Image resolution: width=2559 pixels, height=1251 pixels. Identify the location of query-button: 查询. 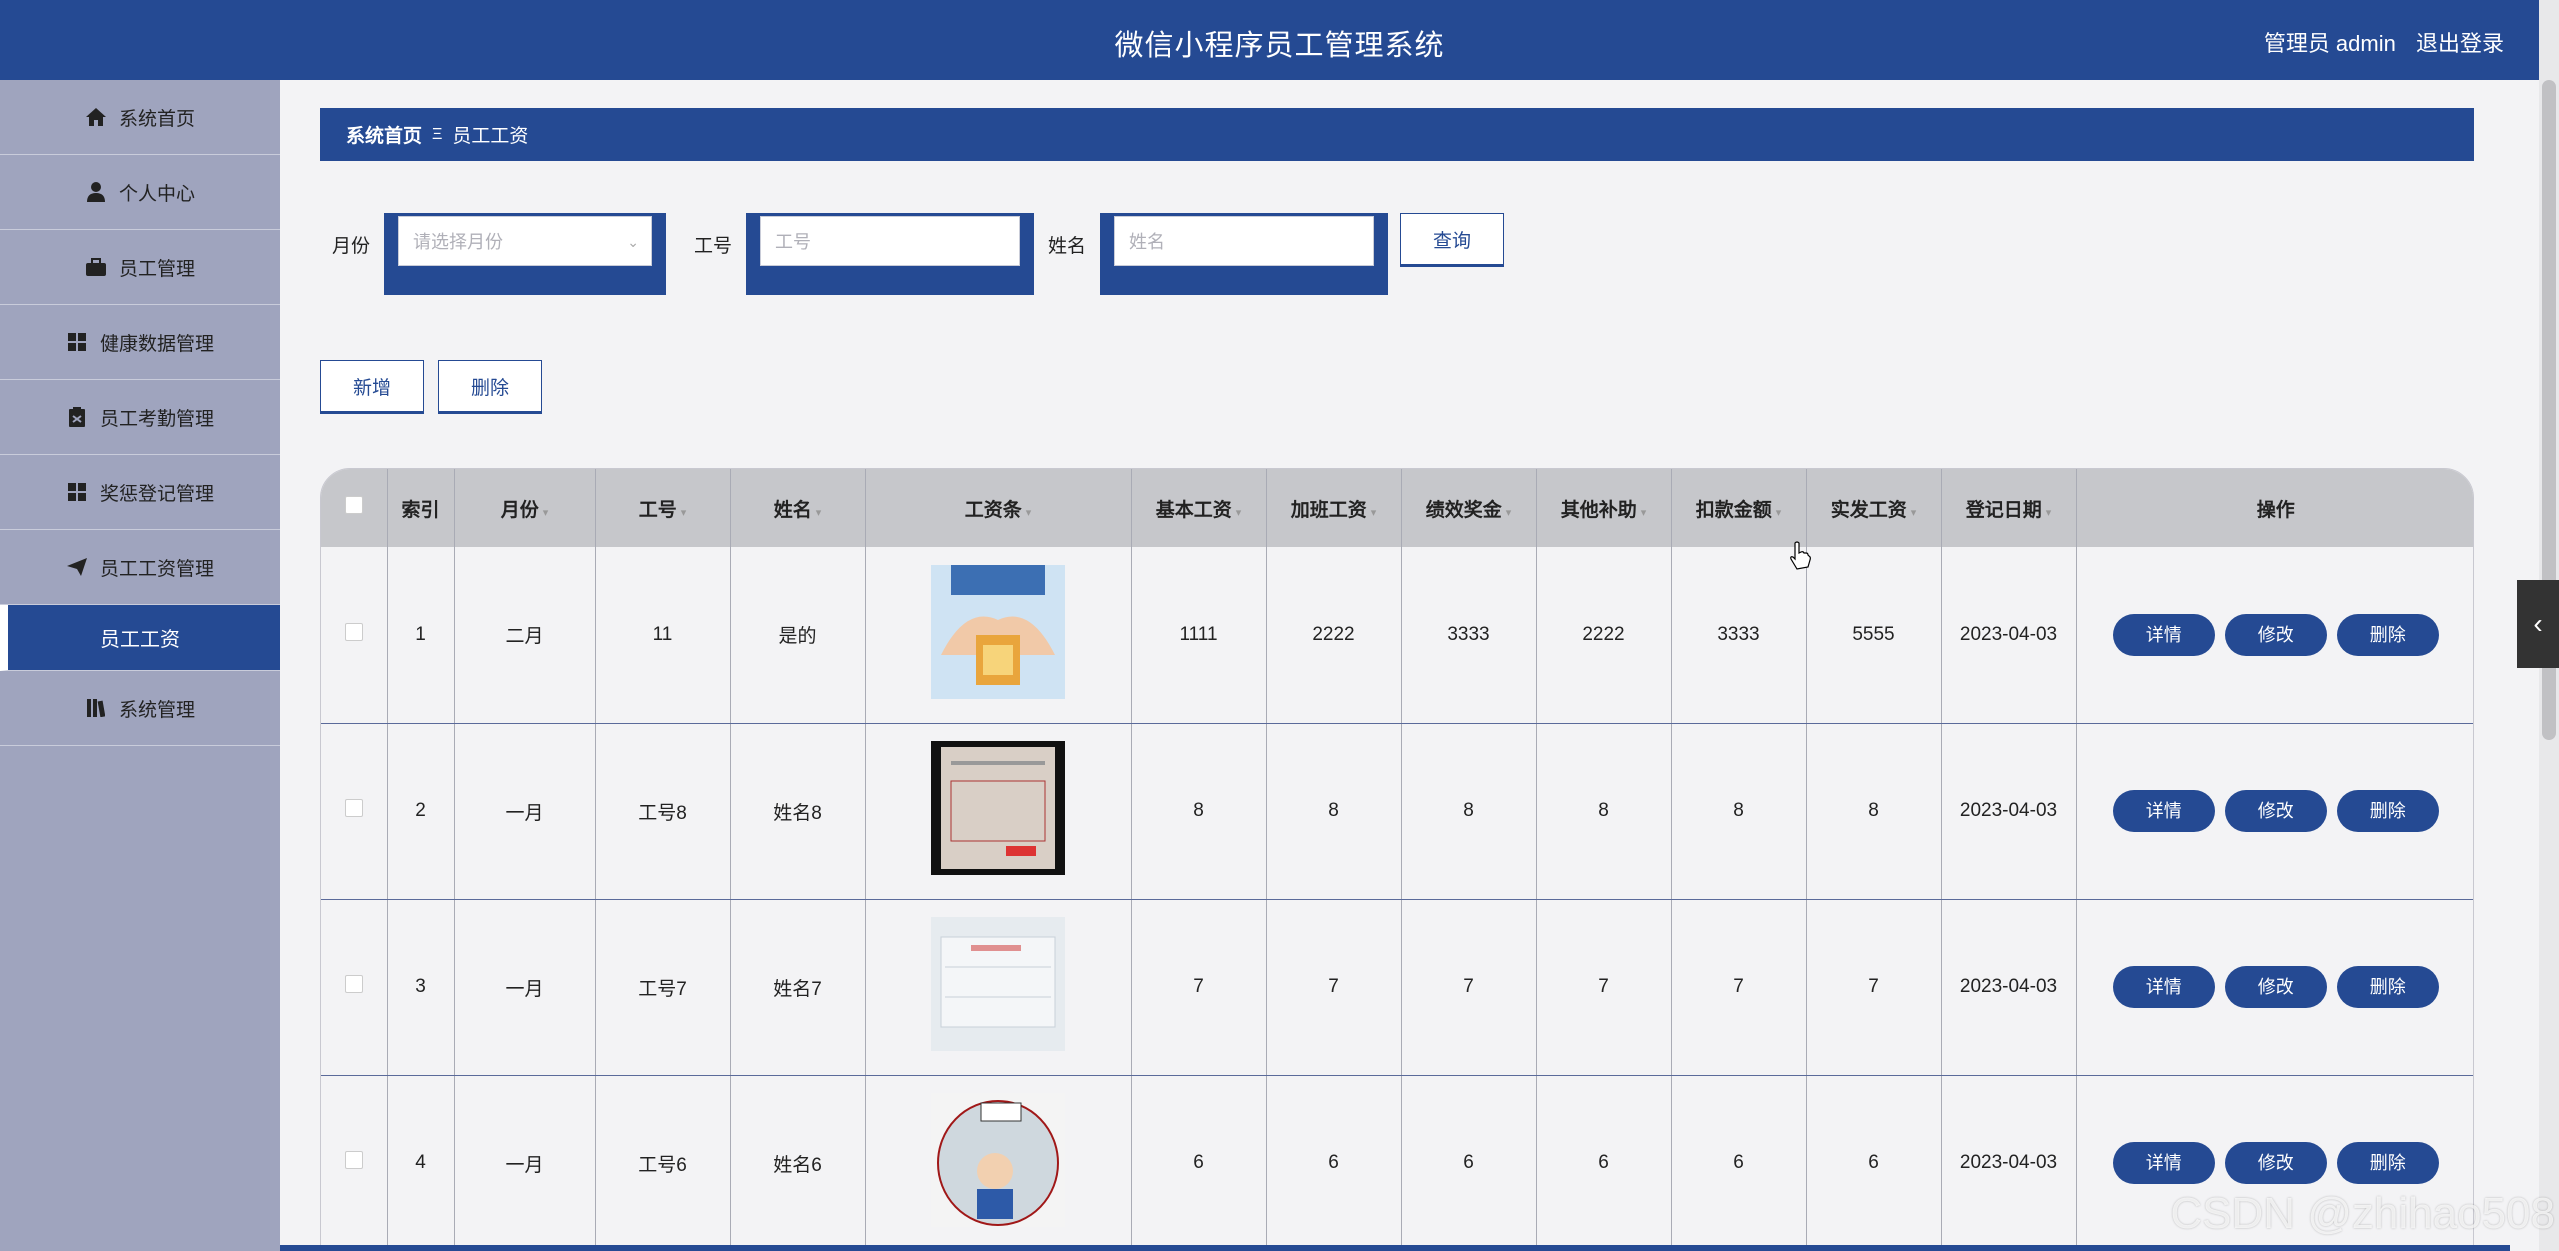
(1452, 240).